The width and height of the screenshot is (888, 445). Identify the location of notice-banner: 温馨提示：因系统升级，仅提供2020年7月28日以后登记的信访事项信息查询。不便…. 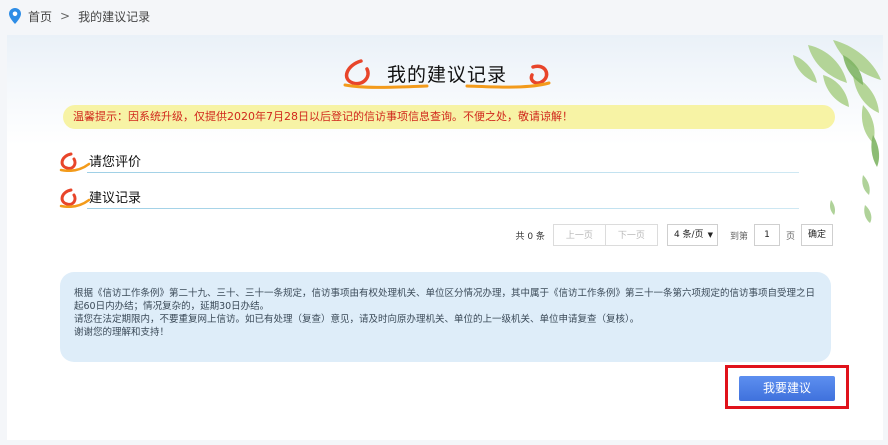
(449, 117).